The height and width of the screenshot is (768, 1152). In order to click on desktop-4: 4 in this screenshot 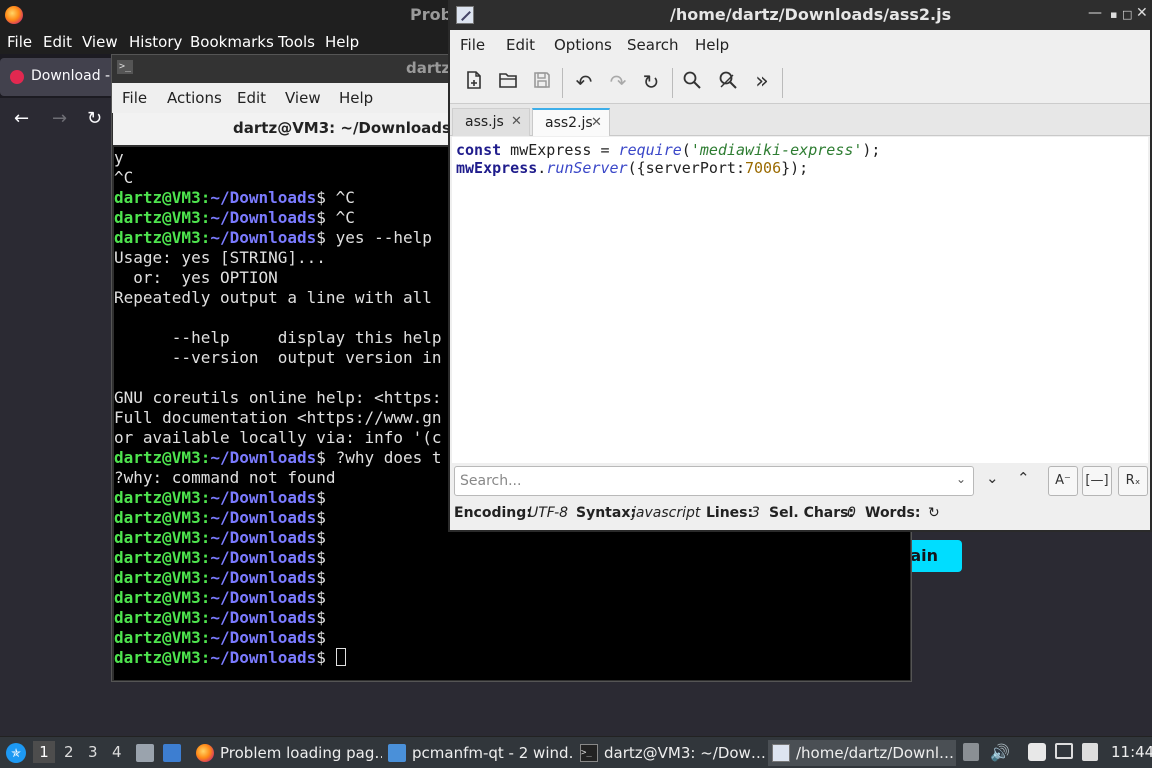, I will do `click(117, 752)`.